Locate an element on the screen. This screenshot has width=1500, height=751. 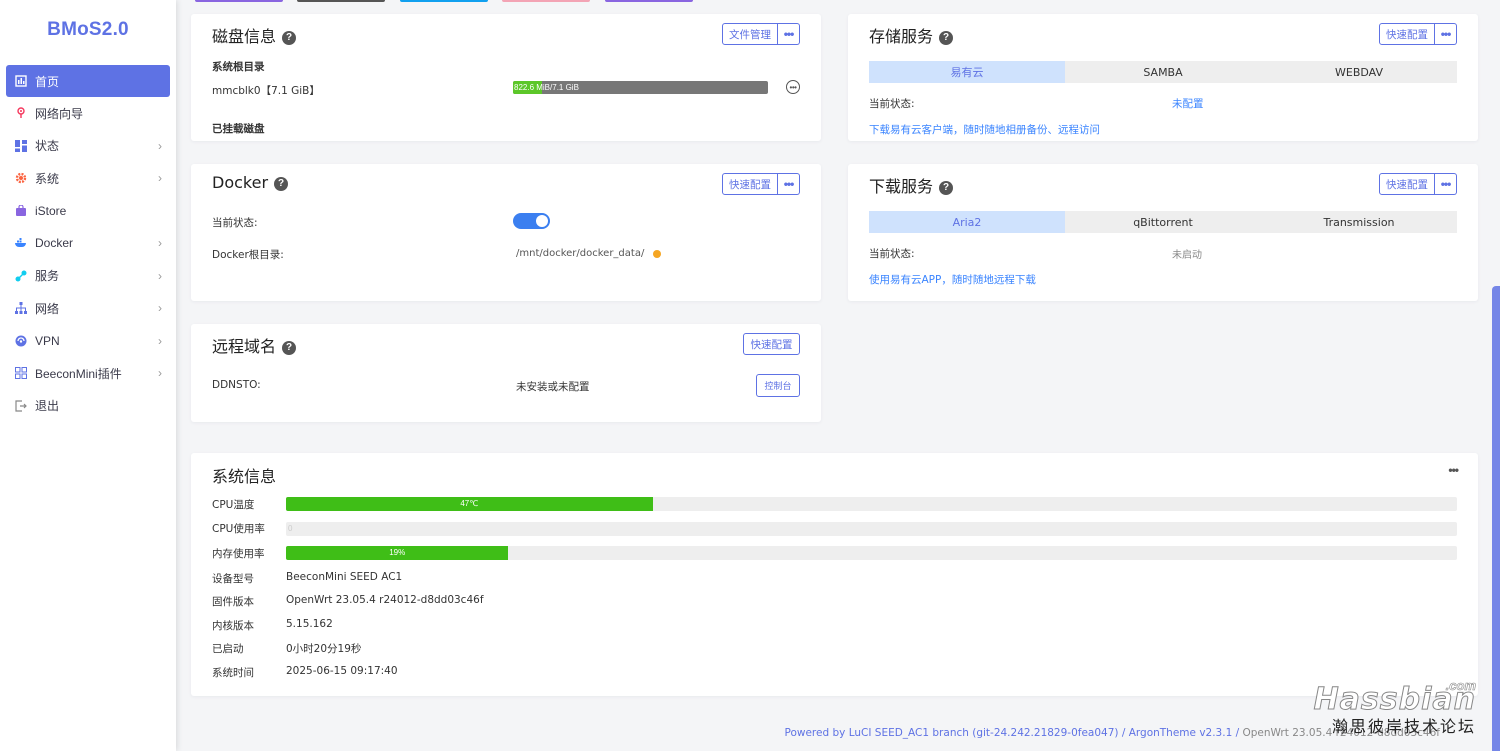
cpu-temp-fill: 47℃ is located at coordinates (469, 504).